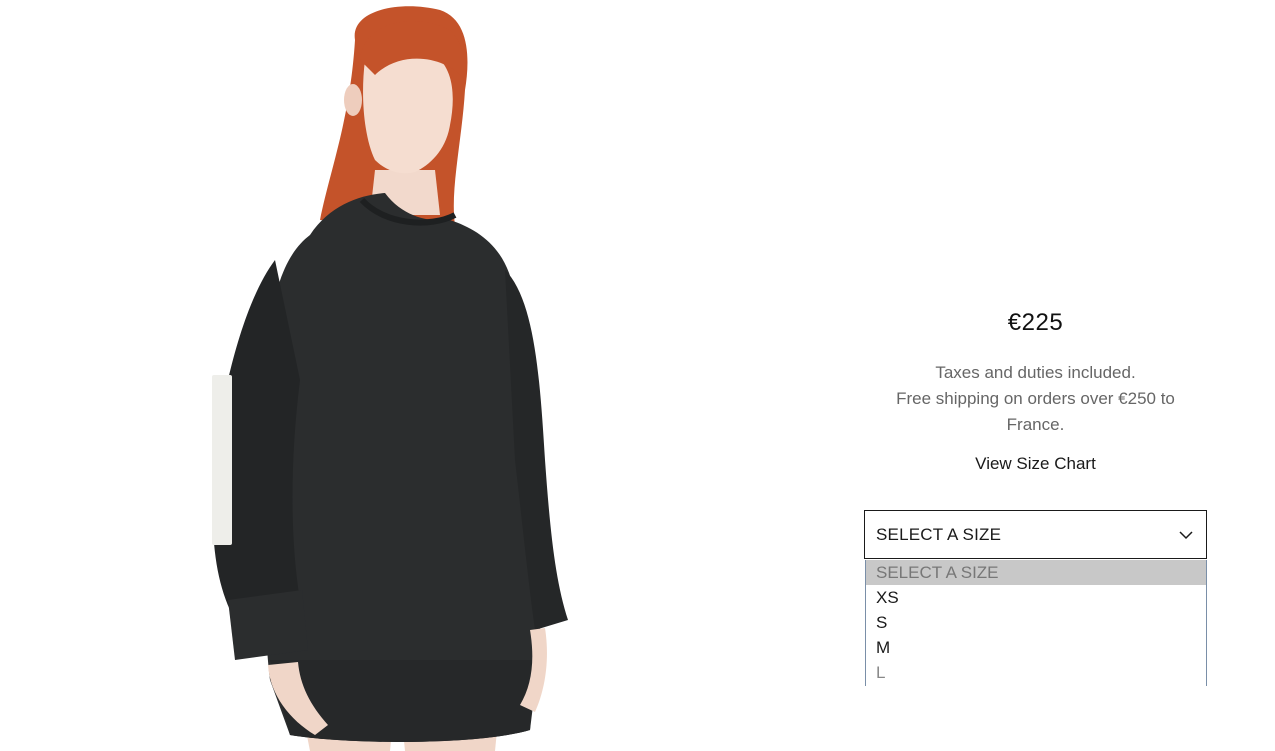 This screenshot has height=751, width=1275. What do you see at coordinates (1035, 372) in the screenshot?
I see `tax-note: Taxes and duties included.` at bounding box center [1035, 372].